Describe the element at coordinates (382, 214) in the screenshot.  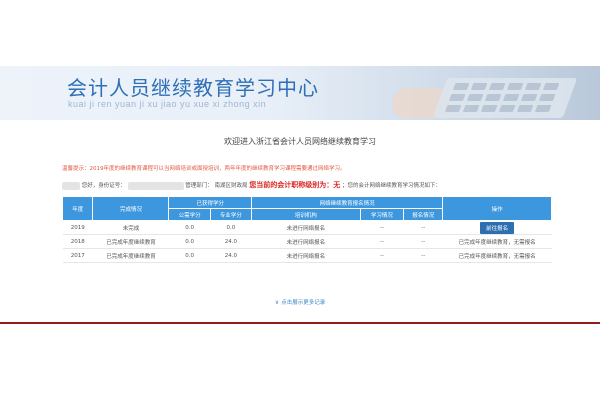
I see `th-study: 学习情况` at that location.